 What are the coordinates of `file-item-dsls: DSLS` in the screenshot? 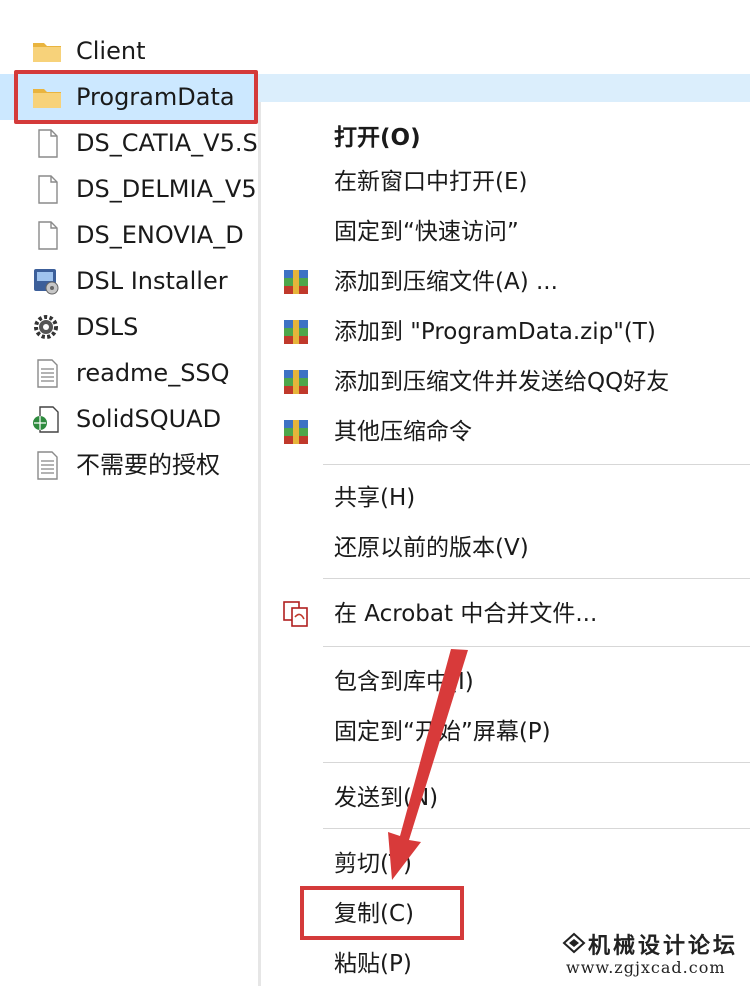 It's located at (129, 327).